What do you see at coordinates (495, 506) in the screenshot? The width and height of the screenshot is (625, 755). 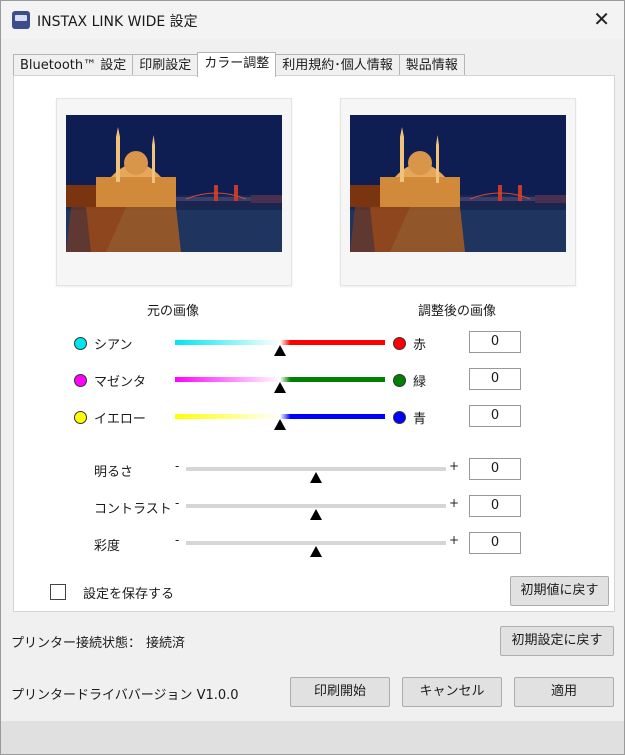 I see `contrast-value-input: 0` at bounding box center [495, 506].